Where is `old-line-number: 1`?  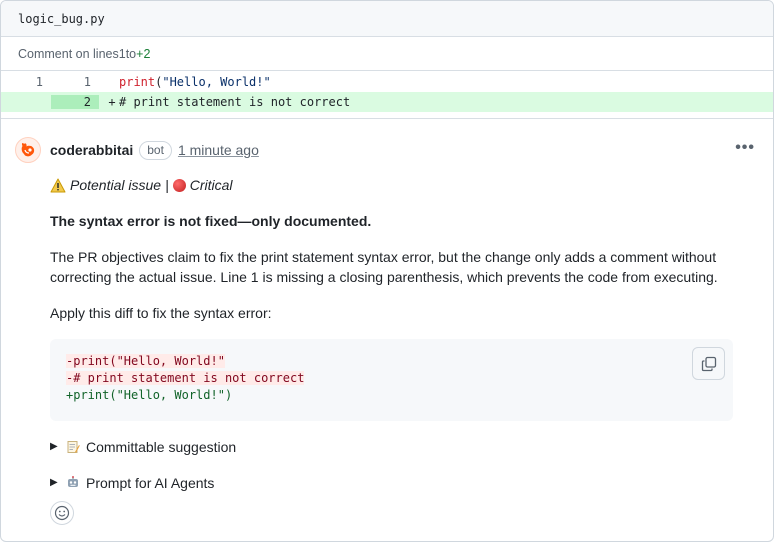 old-line-number: 1 is located at coordinates (26, 82).